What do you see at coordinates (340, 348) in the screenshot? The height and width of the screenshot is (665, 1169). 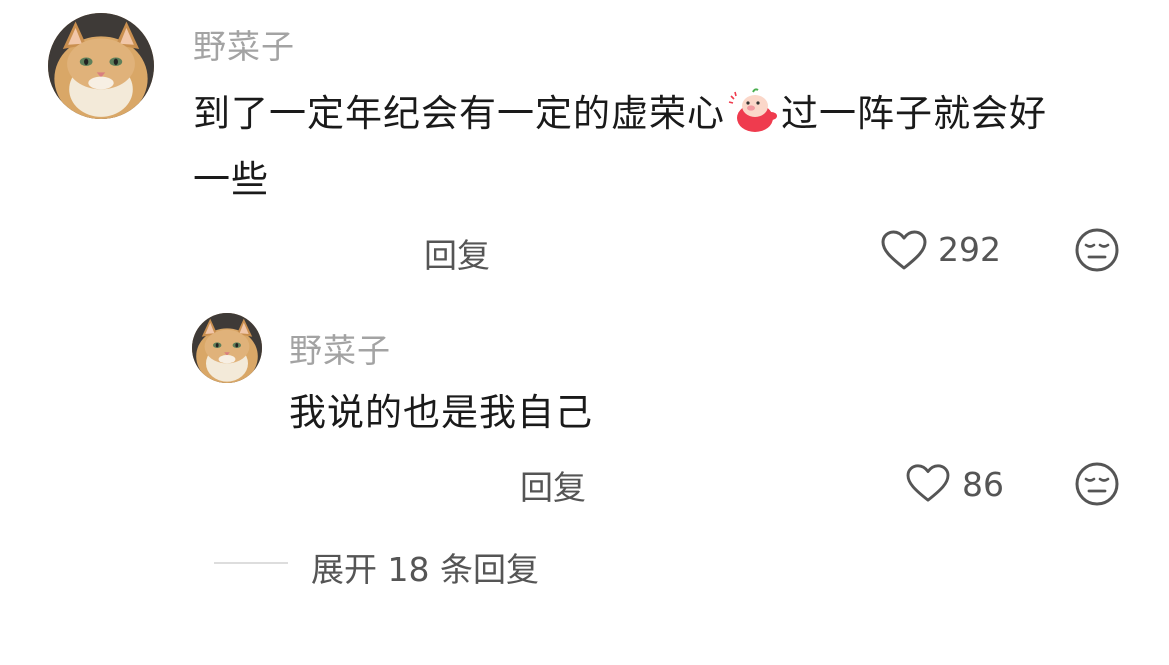 I see `reply-username: 野菜子` at bounding box center [340, 348].